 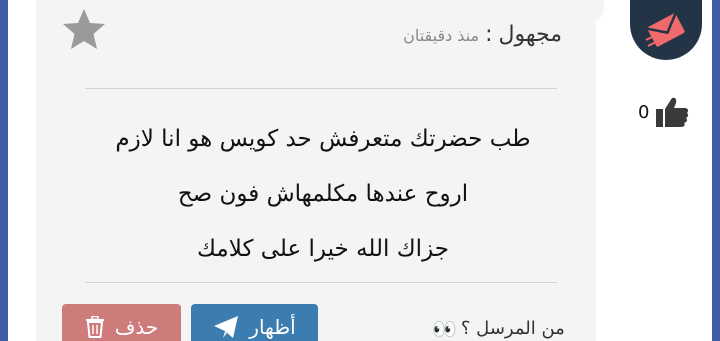 What do you see at coordinates (644, 112) in the screenshot?
I see `like-count: 0` at bounding box center [644, 112].